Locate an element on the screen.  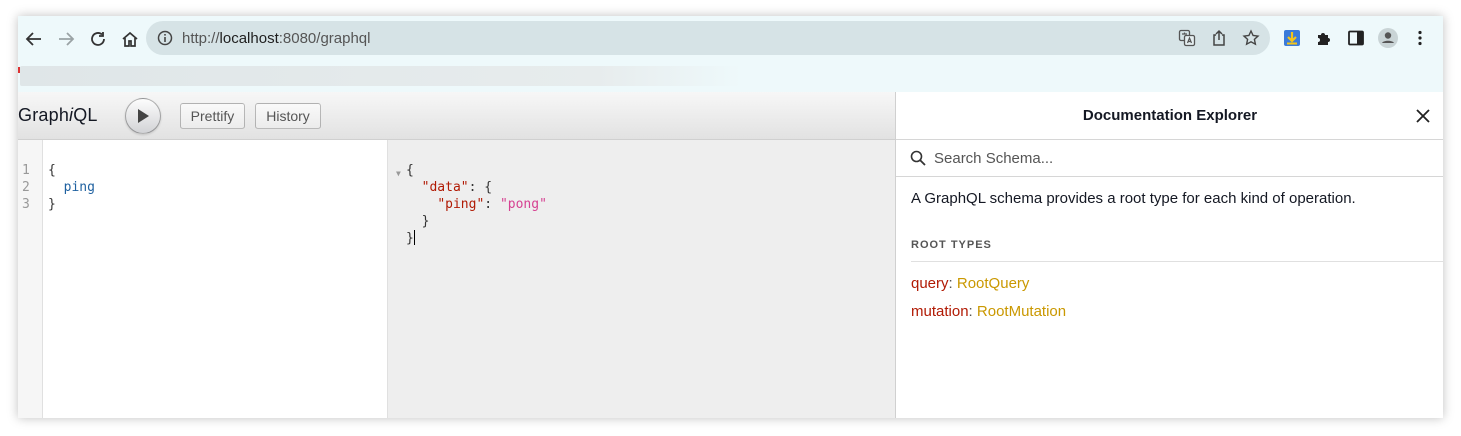
result-code: ▼ { "data": { "ping": "pong" }} is located at coordinates (471, 204).